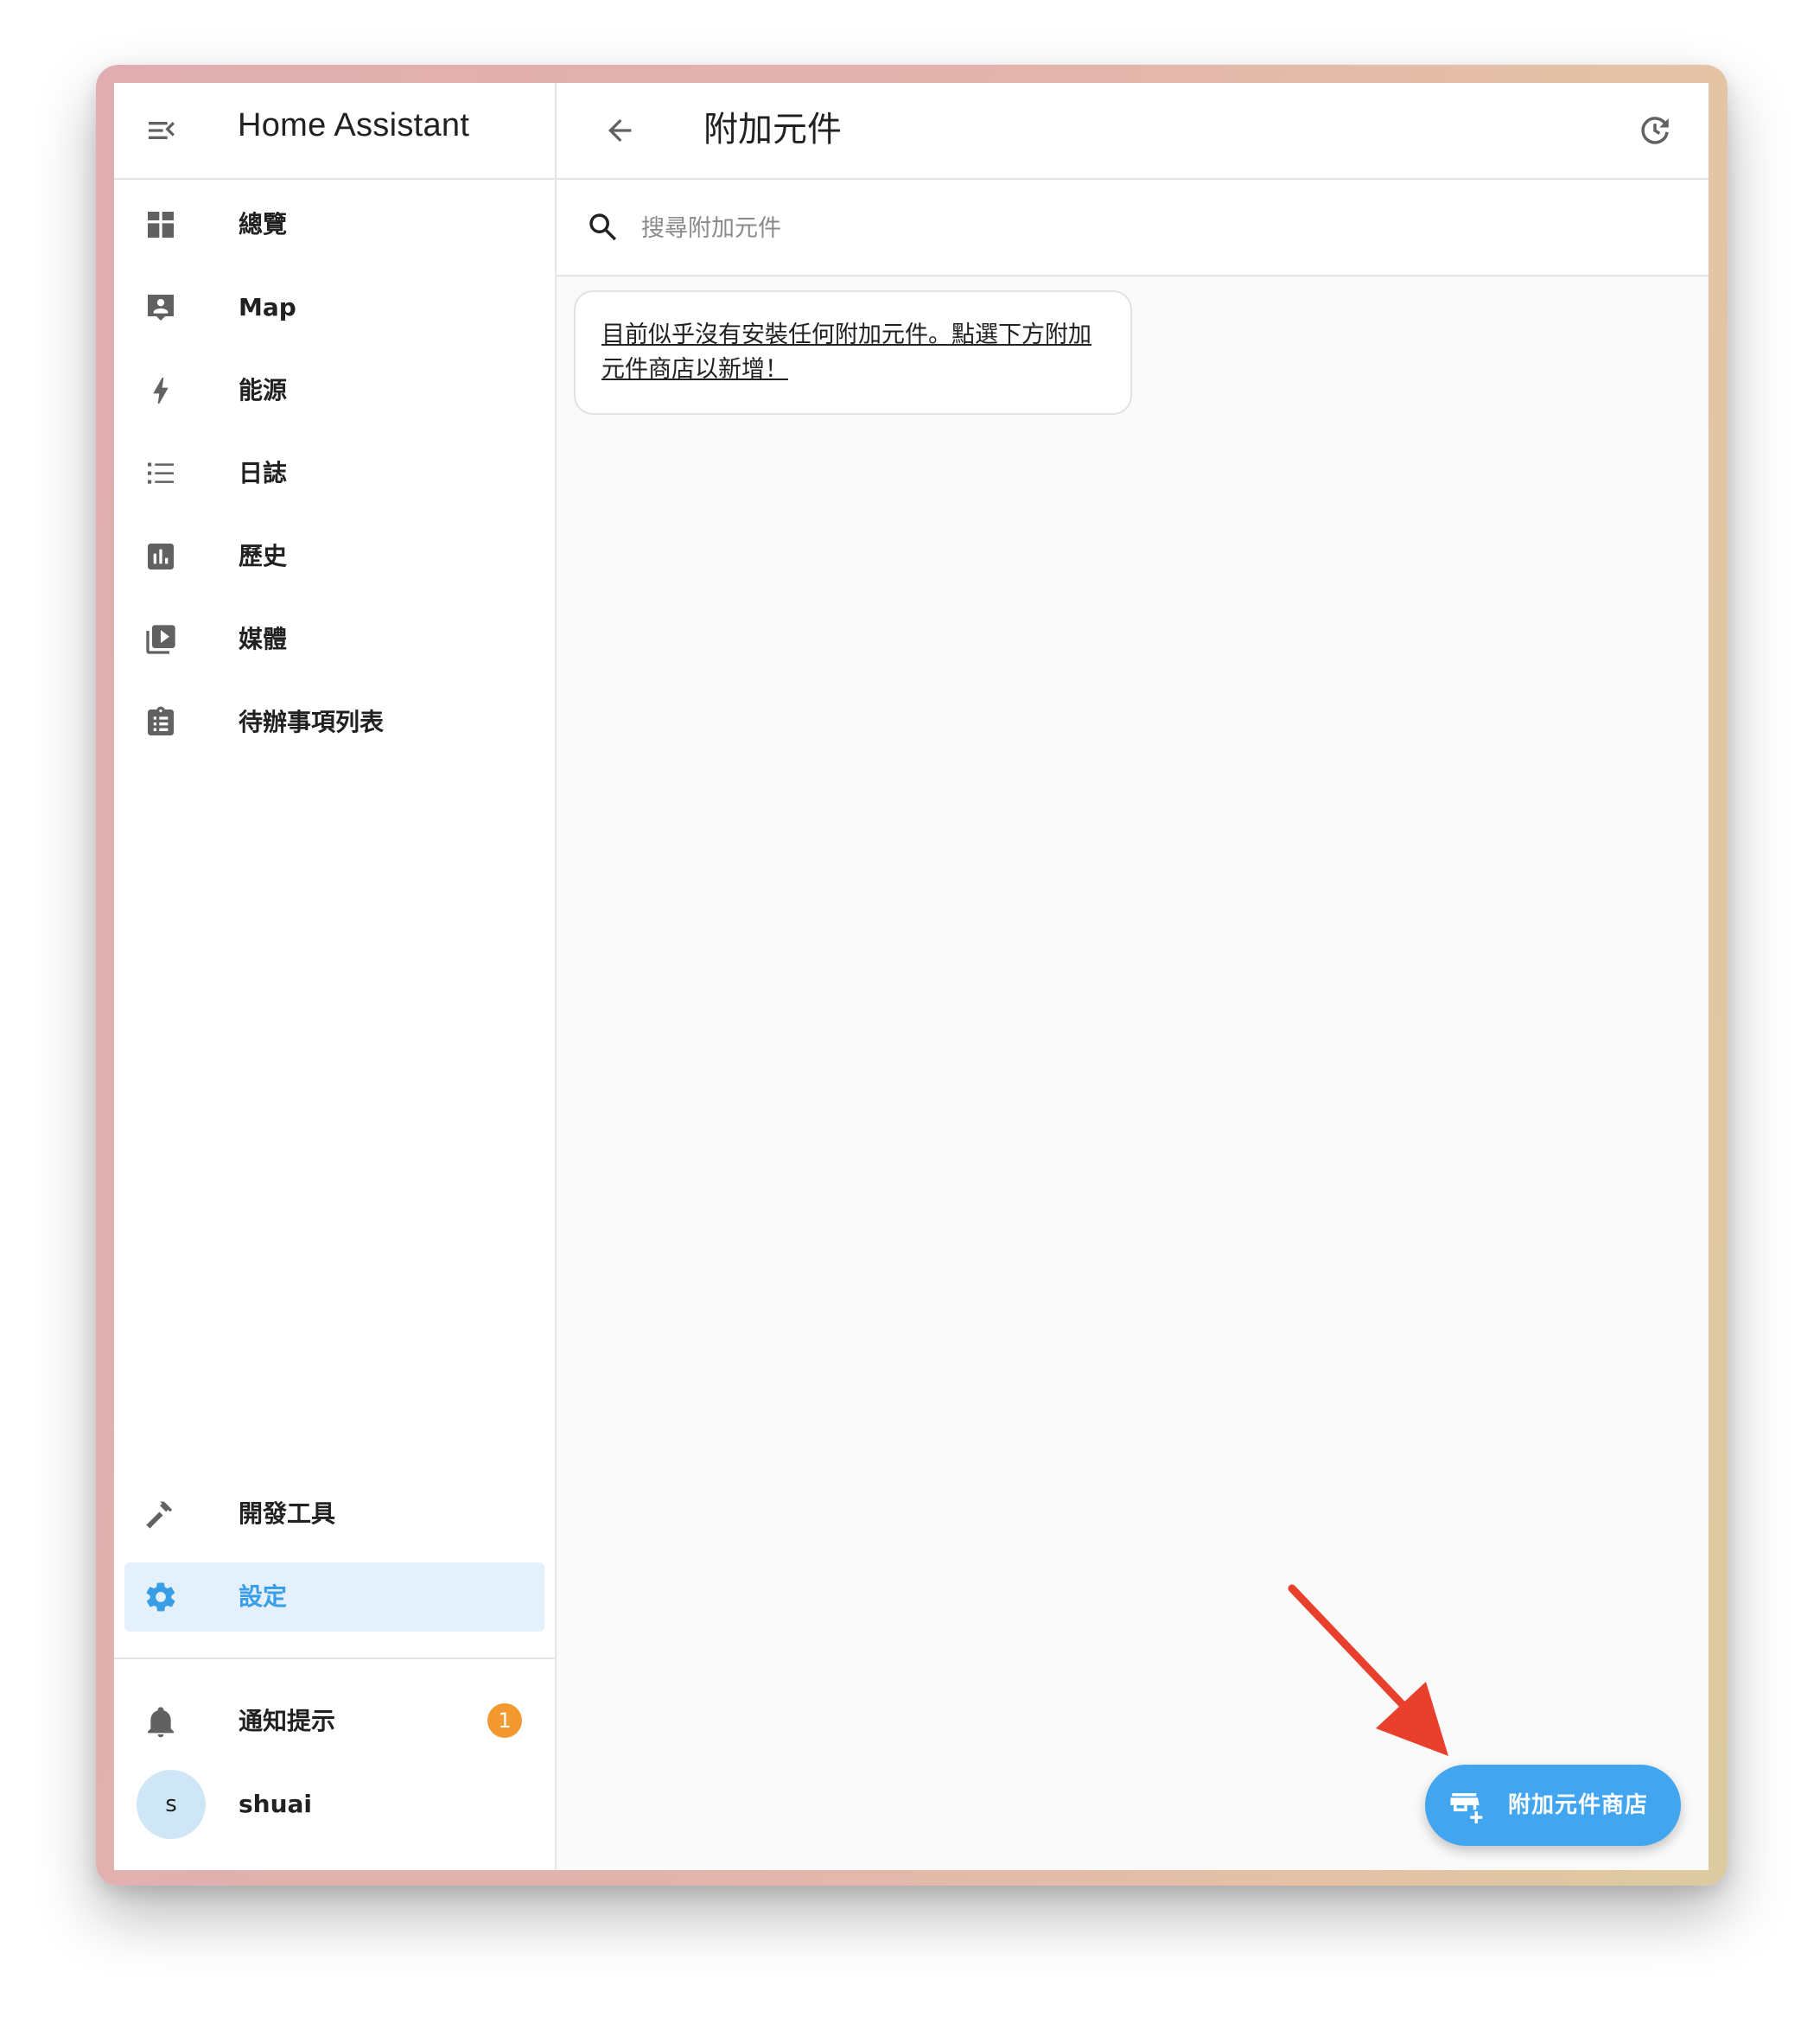 Image resolution: width=1820 pixels, height=2017 pixels. Describe the element at coordinates (504, 1720) in the screenshot. I see `notification-count-badge: 1` at that location.